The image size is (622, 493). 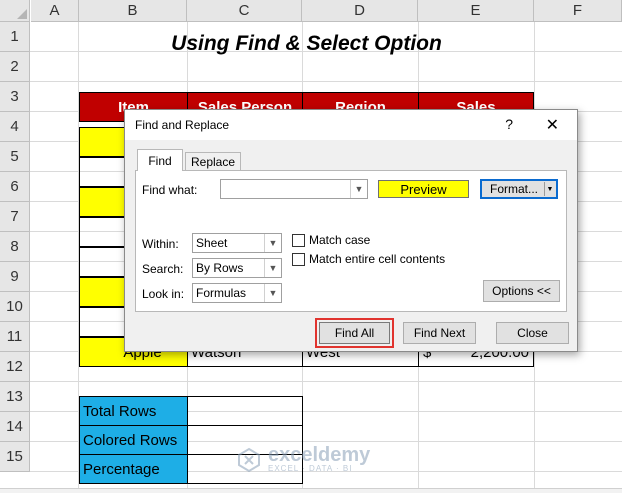 What do you see at coordinates (170, 190) in the screenshot?
I see `find-what-label: Find what:` at bounding box center [170, 190].